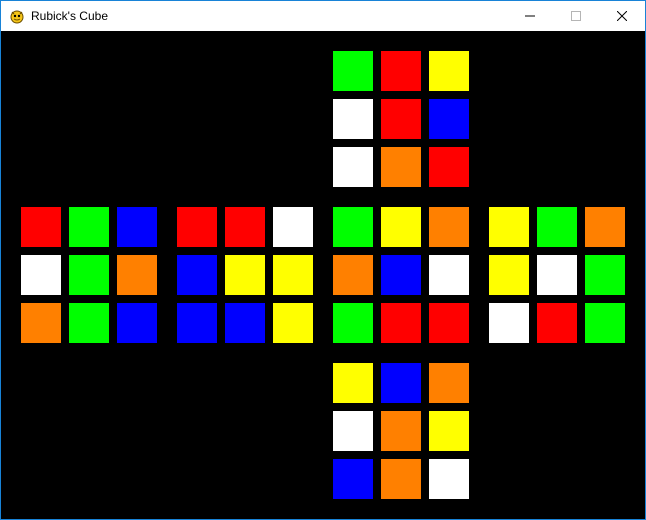  I want to click on close-button, so click(622, 16).